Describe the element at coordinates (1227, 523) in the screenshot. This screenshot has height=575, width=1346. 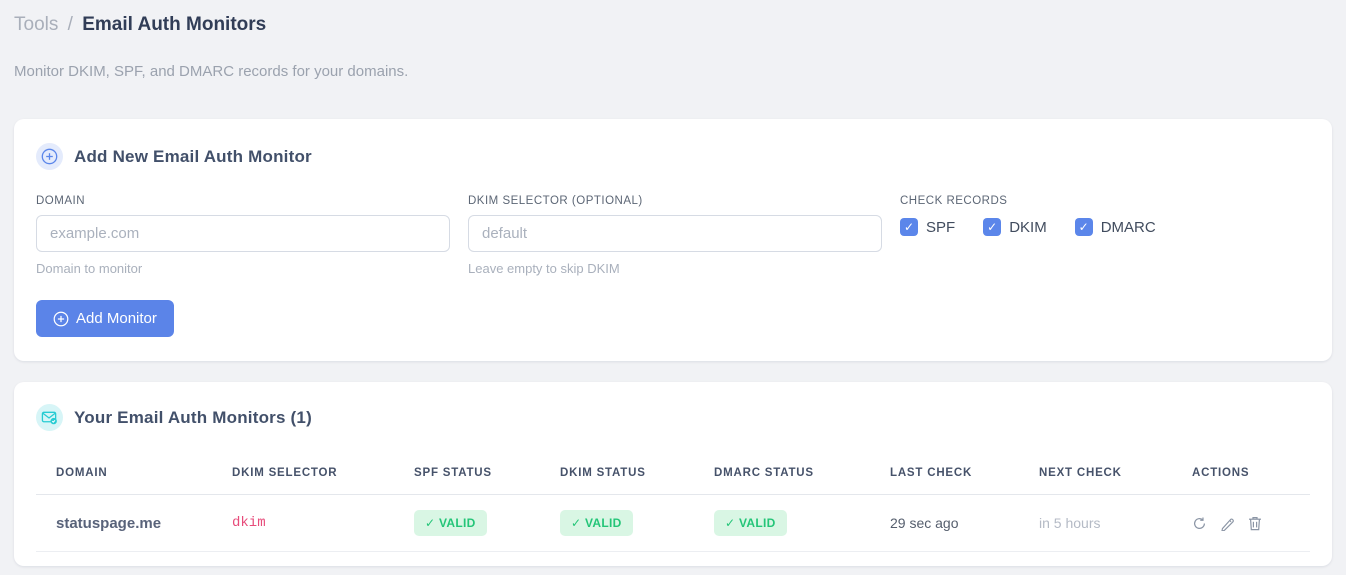
I see `edit-icon` at that location.